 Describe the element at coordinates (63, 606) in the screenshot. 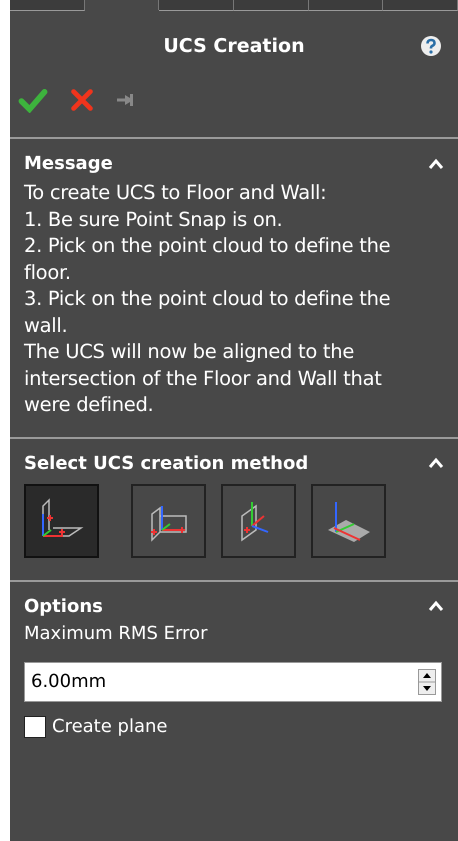

I see `section-title: Options` at that location.